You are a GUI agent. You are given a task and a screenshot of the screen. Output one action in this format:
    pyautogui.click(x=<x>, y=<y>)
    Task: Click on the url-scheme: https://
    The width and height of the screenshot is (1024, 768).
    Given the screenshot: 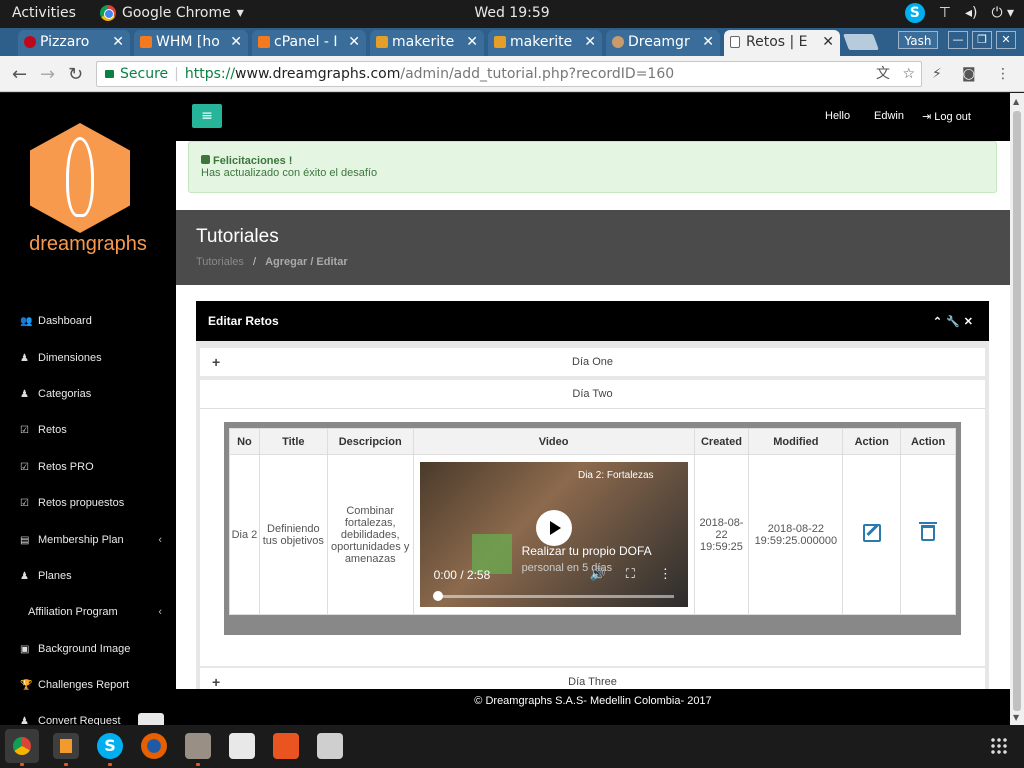 What is the action you would take?
    pyautogui.click(x=210, y=74)
    